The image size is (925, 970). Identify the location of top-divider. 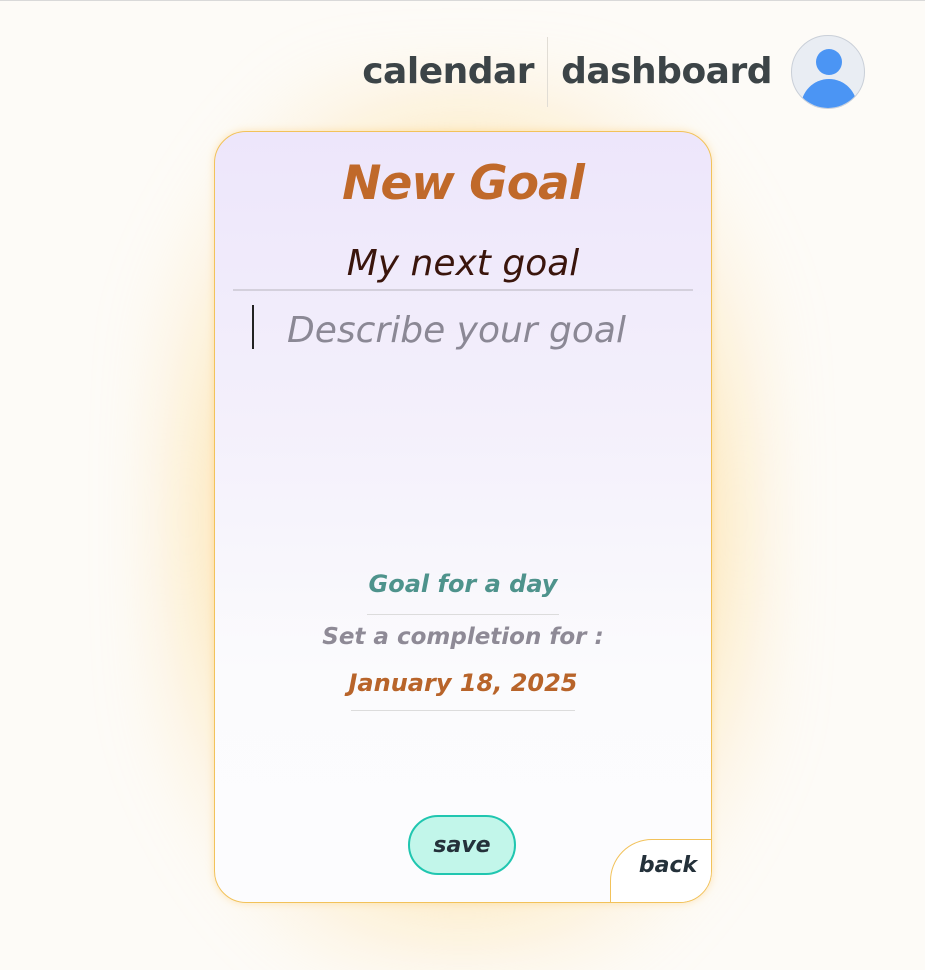
(462, 0).